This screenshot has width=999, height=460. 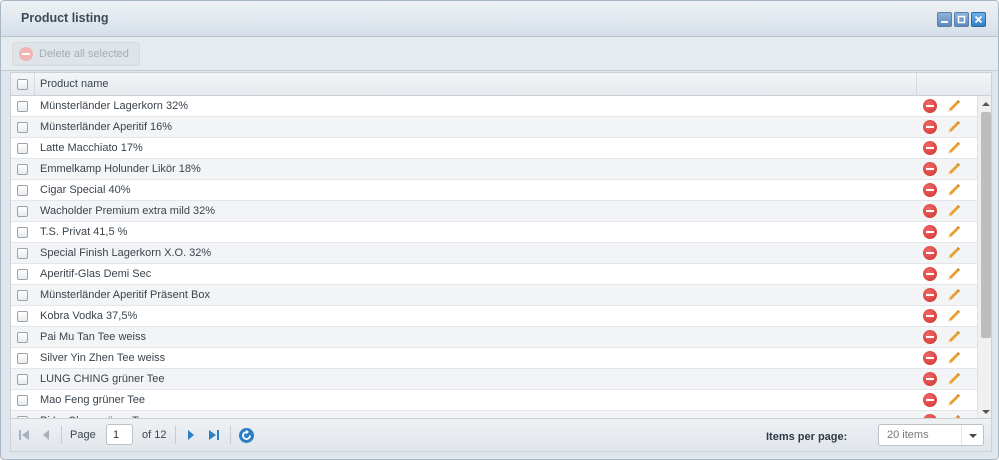 I want to click on table-row: LUNG CHING grüner Tee, so click(x=494, y=379).